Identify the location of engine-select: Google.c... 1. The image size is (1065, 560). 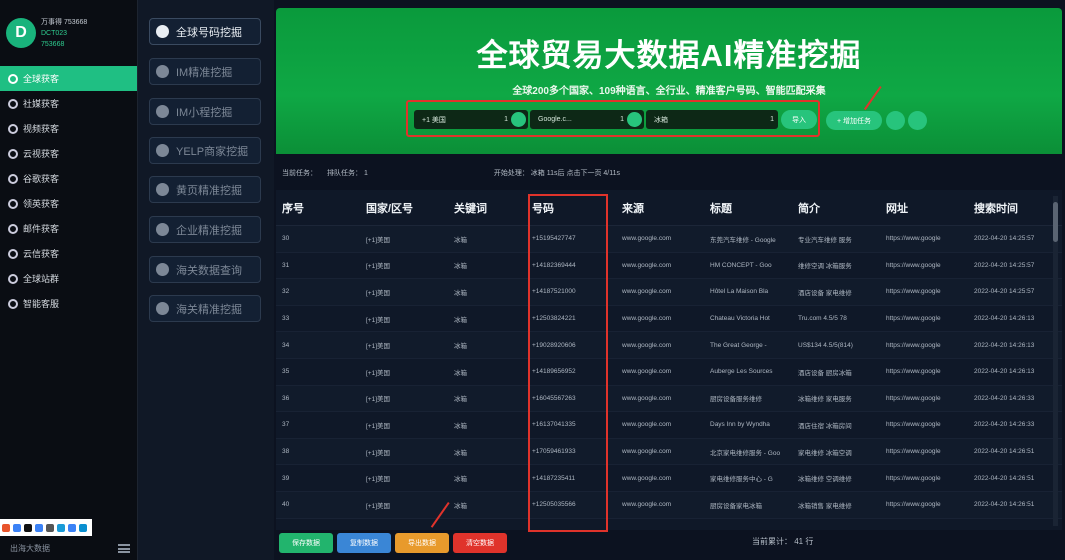
(587, 119).